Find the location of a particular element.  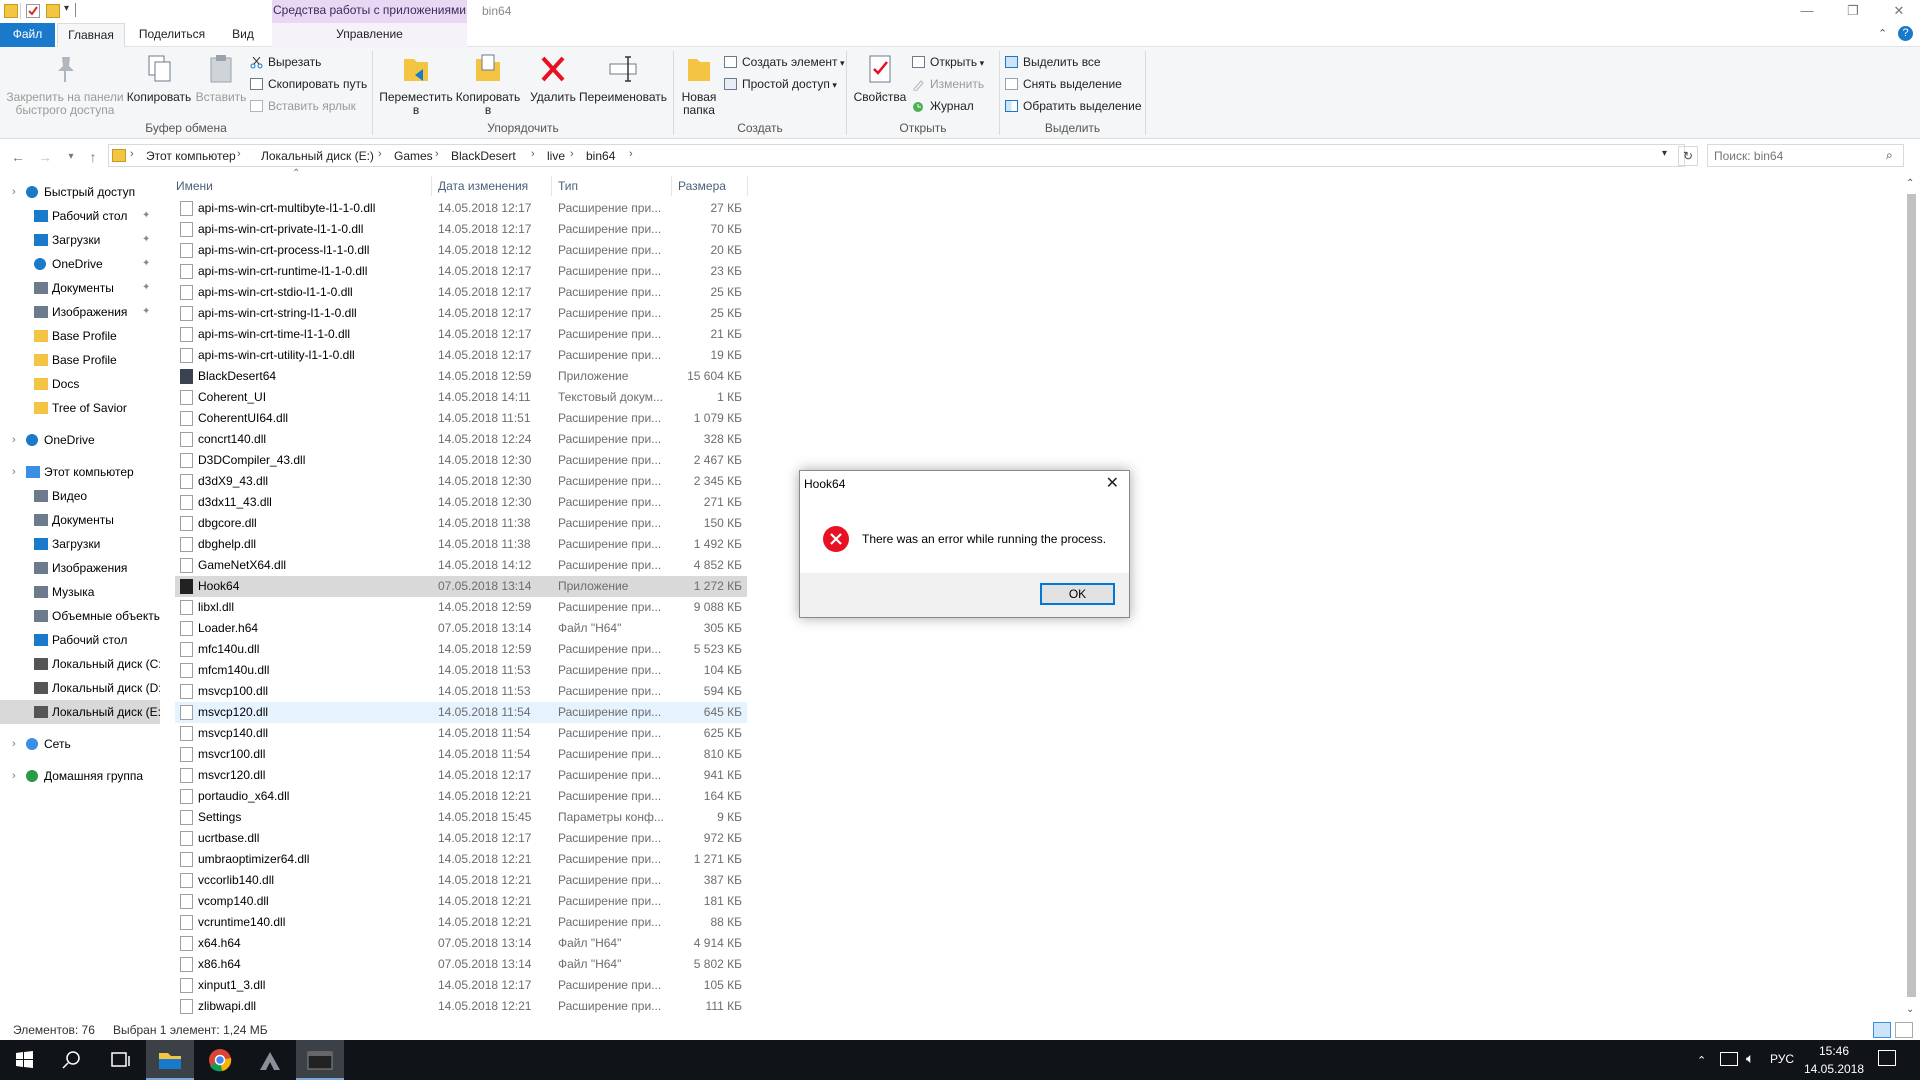

details-view-icon is located at coordinates (1882, 1030).